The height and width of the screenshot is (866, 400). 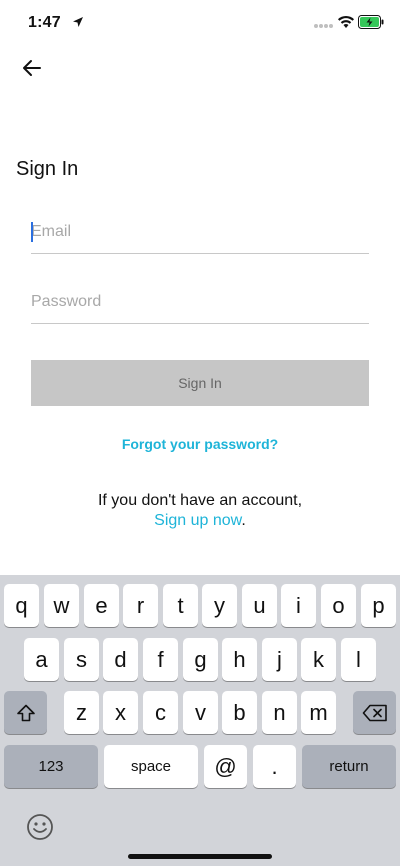 What do you see at coordinates (318, 659) in the screenshot?
I see `key-k: k` at bounding box center [318, 659].